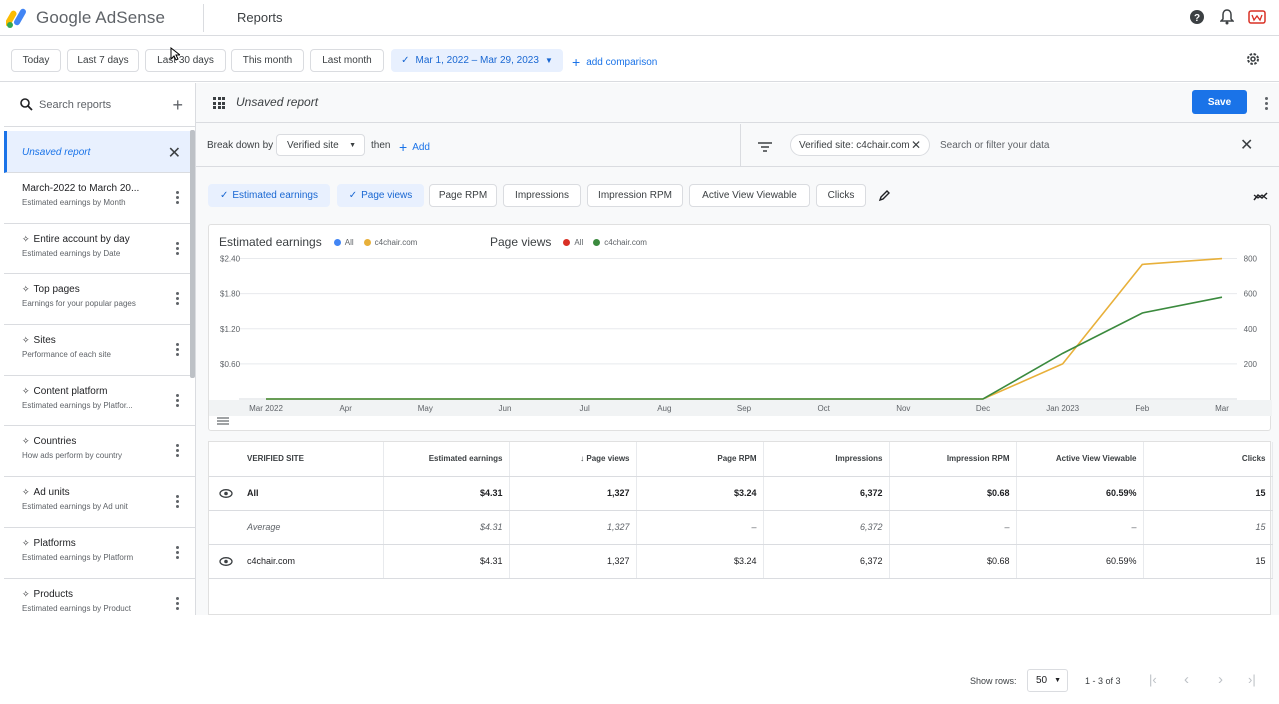 Image resolution: width=1279 pixels, height=704 pixels. I want to click on edit-metrics-pencil-icon, so click(884, 198).